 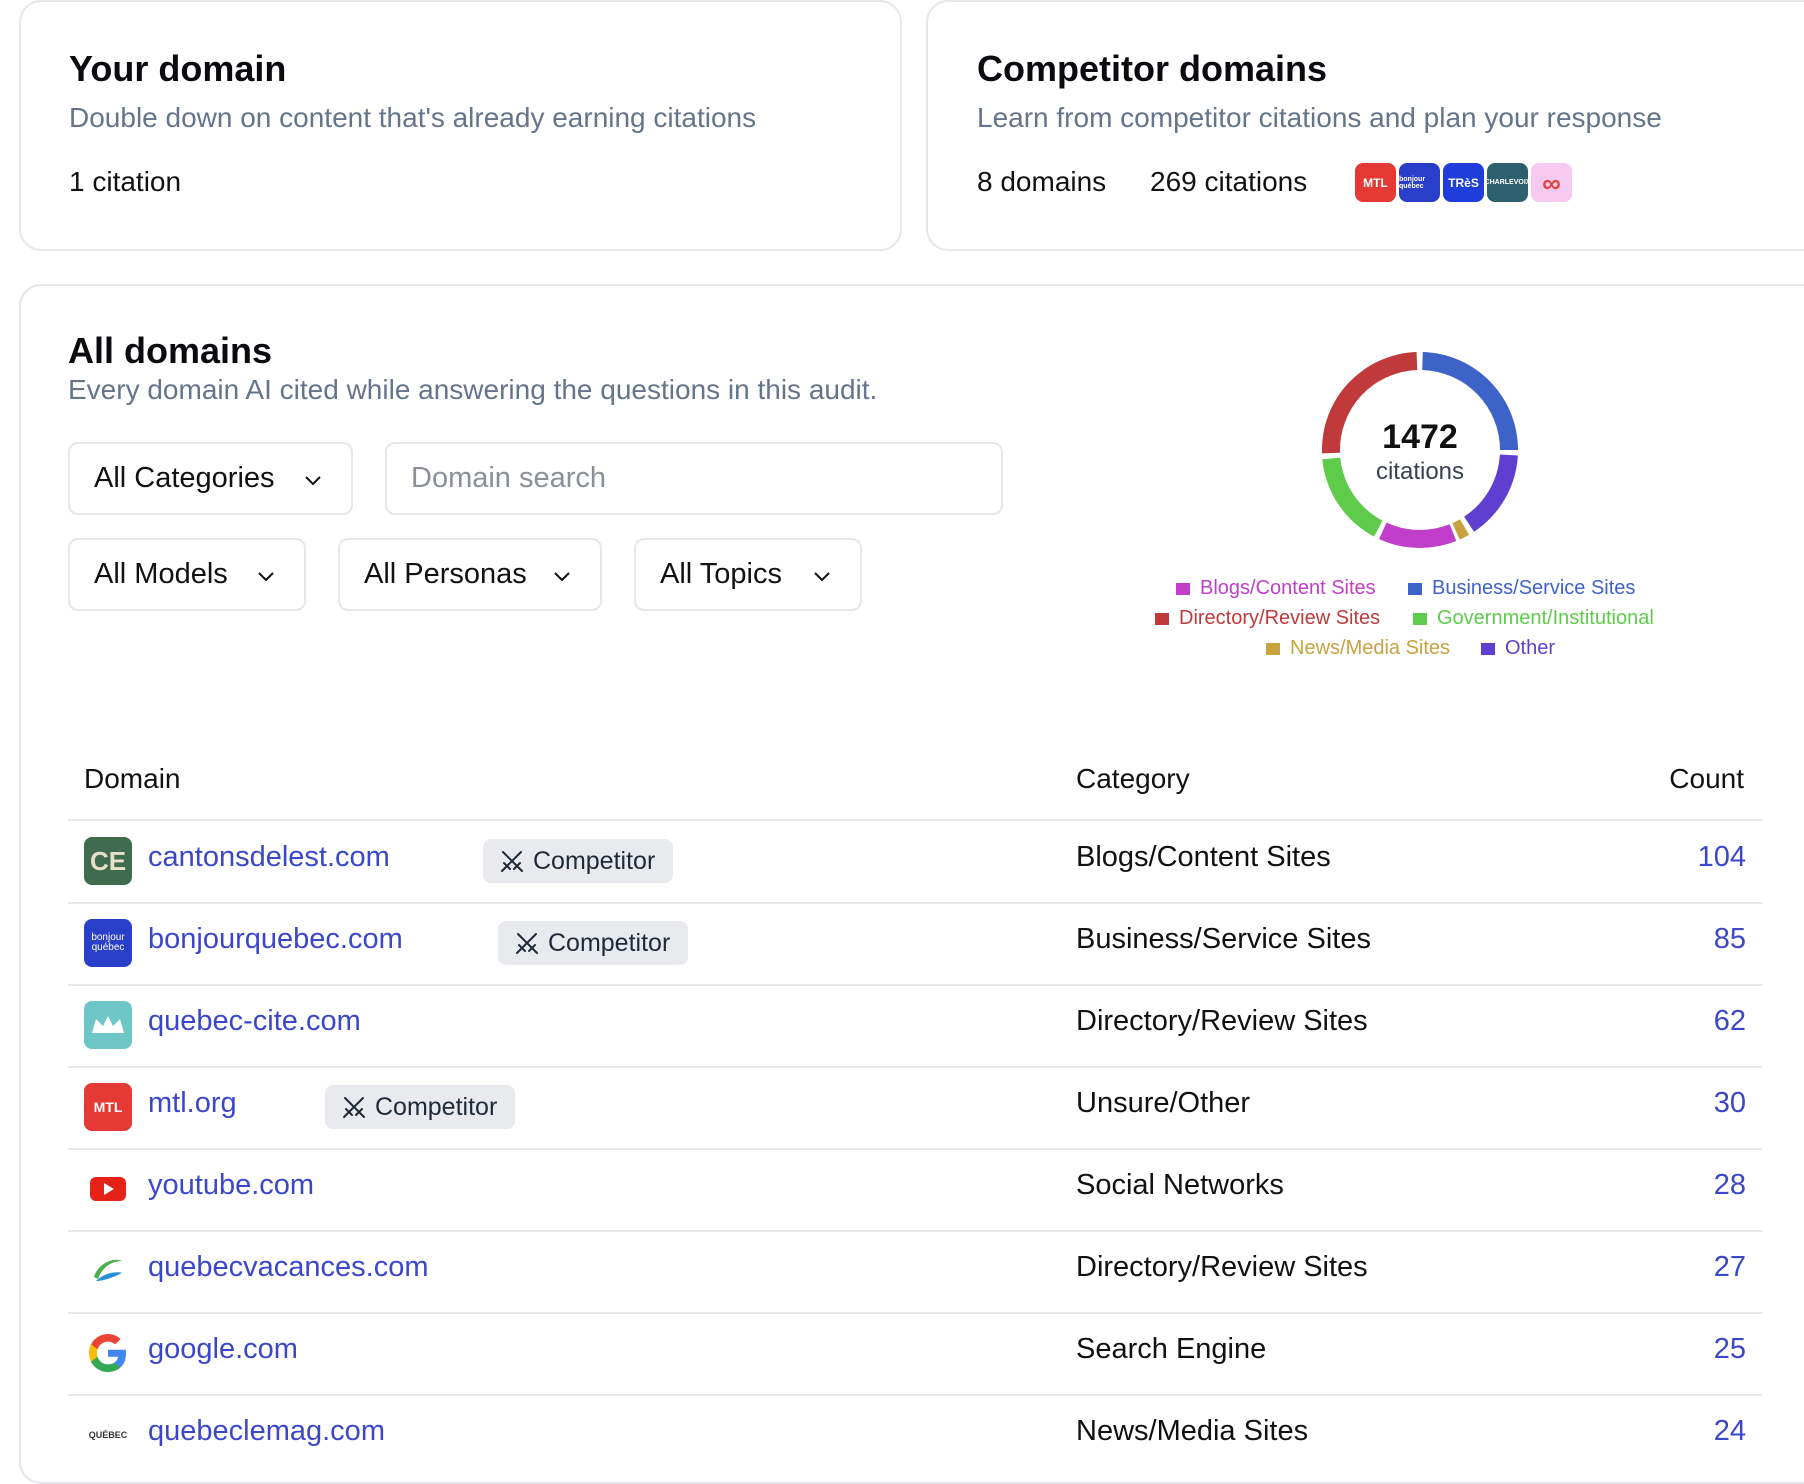 I want to click on ce-icon: CE, so click(x=108, y=861).